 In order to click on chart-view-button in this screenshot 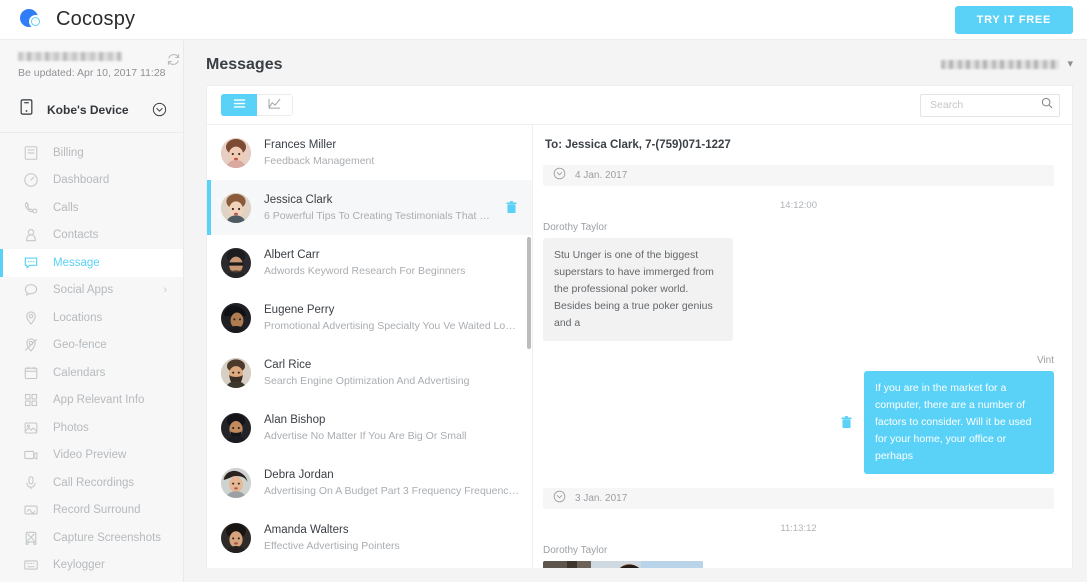, I will do `click(275, 105)`.